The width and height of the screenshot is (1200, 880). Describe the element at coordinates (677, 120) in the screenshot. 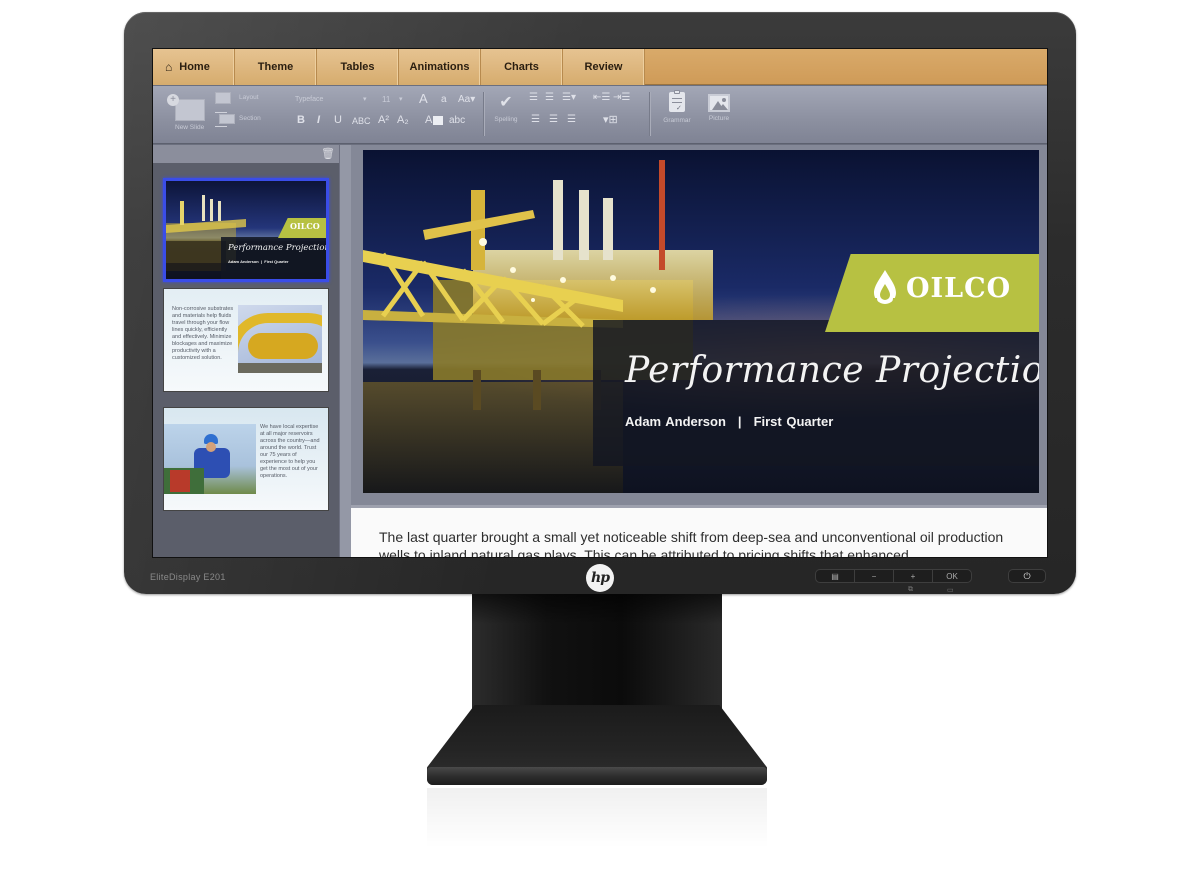

I see `grammar-label: Grammar` at that location.